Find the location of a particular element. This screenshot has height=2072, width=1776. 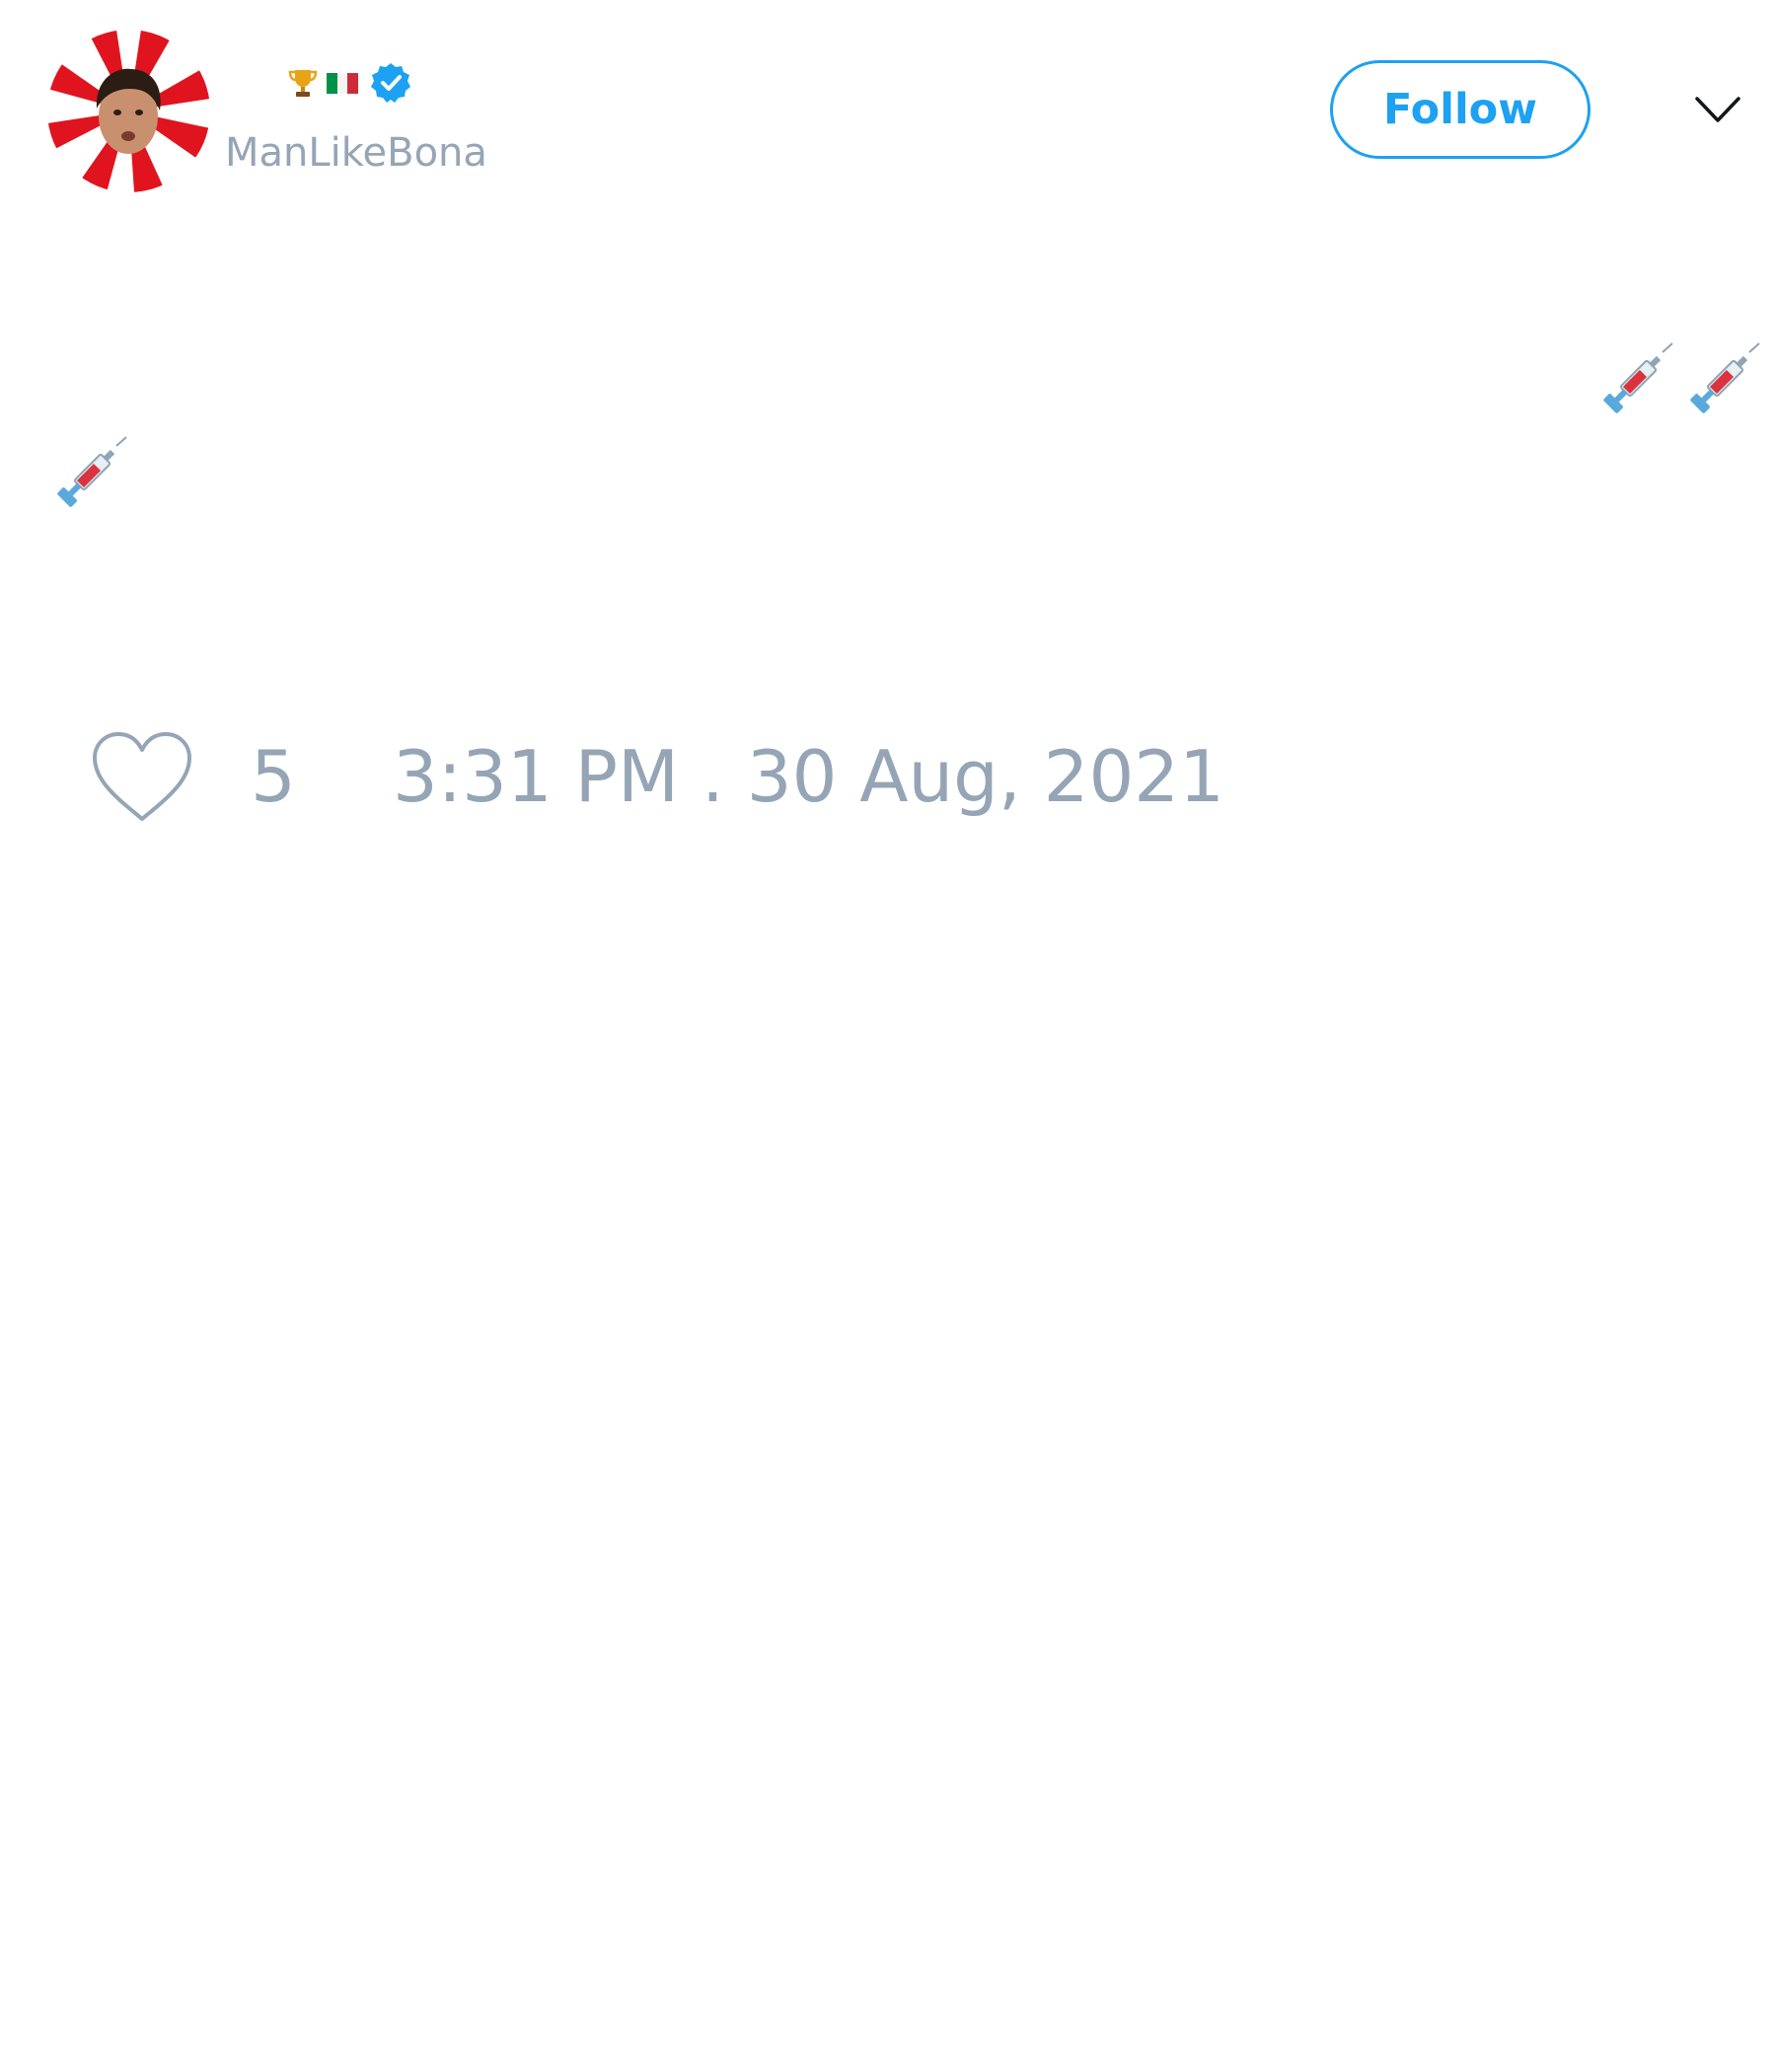

display-name-row is located at coordinates (349, 83).